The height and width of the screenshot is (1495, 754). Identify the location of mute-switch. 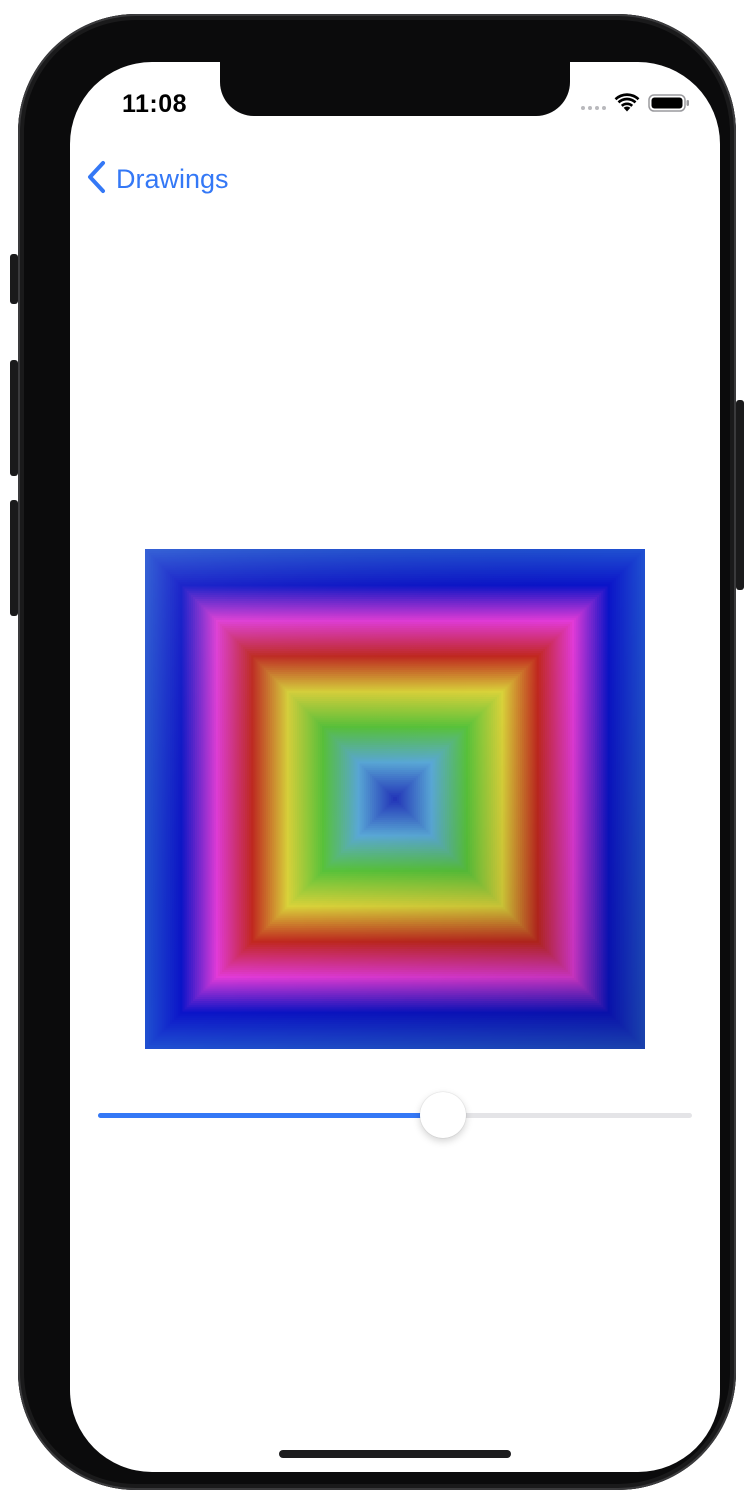
(14, 279).